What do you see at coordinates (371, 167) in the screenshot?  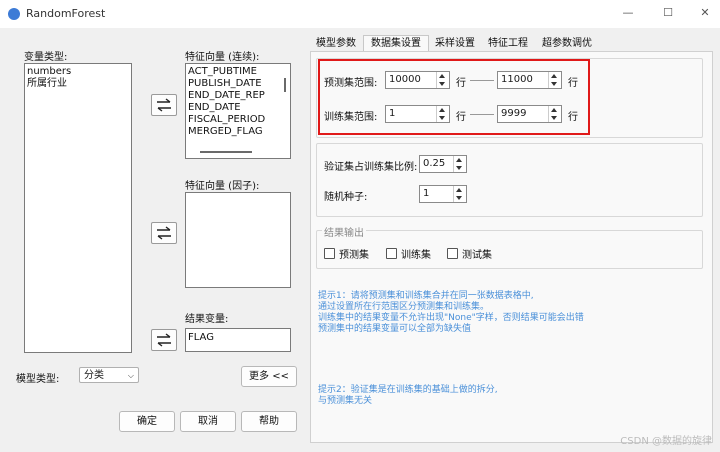 I see `val-ratio-label: 验证集占训练集比例:` at bounding box center [371, 167].